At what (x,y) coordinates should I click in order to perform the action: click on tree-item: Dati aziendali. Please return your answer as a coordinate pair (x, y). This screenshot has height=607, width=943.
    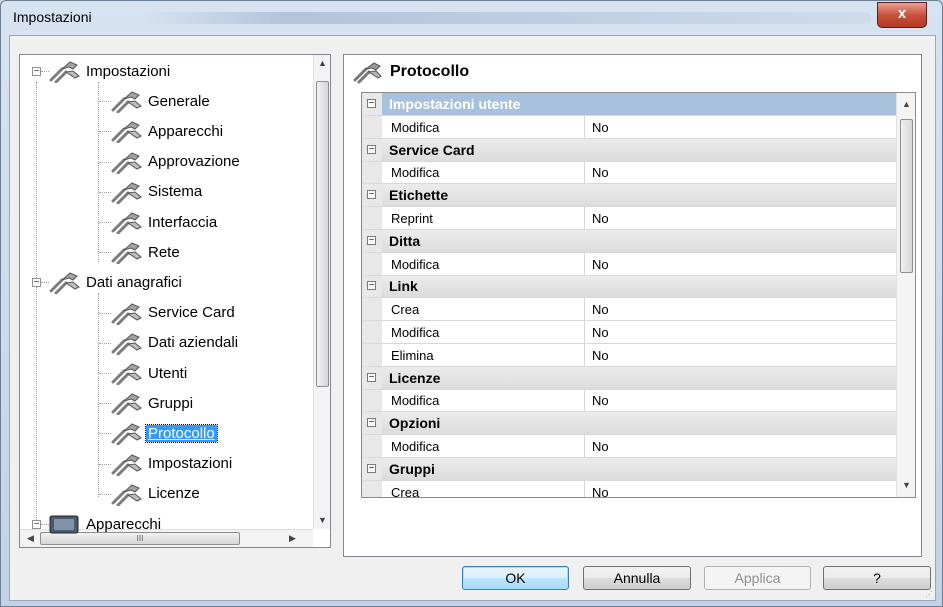
    Looking at the image, I should click on (175, 343).